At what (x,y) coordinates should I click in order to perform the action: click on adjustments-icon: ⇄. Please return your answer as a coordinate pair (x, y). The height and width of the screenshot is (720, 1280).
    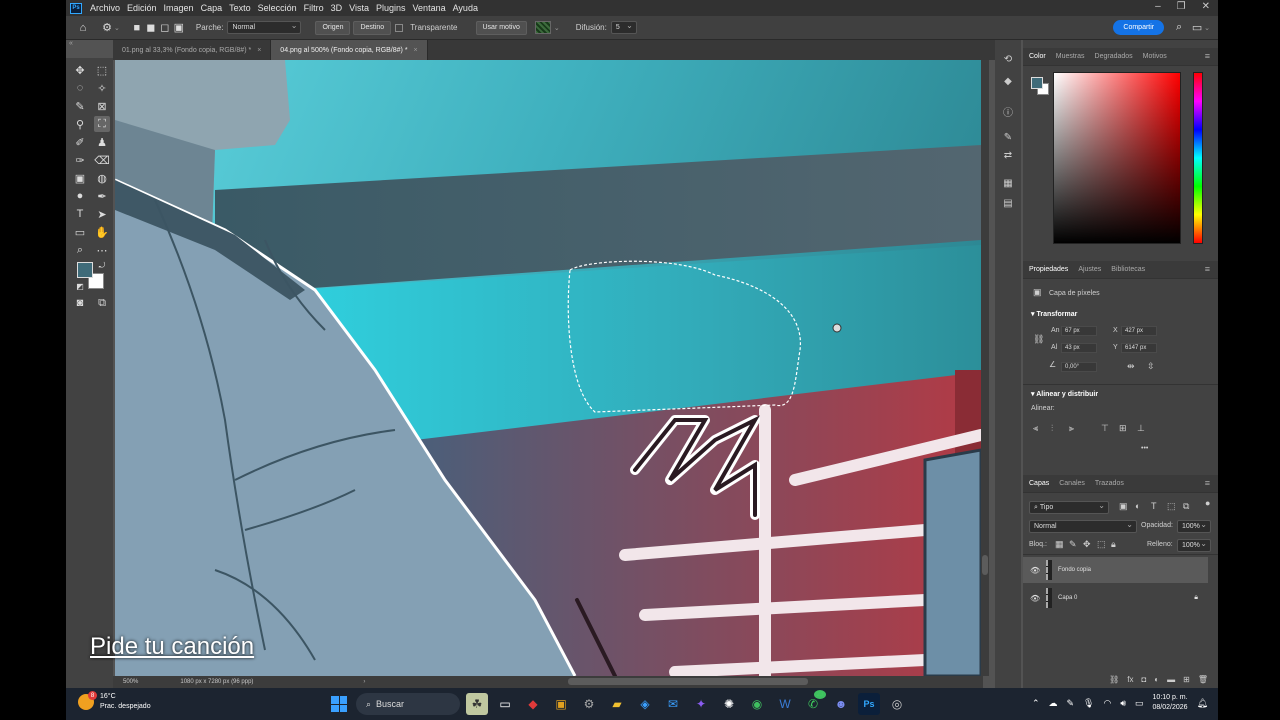
    Looking at the image, I should click on (1008, 155).